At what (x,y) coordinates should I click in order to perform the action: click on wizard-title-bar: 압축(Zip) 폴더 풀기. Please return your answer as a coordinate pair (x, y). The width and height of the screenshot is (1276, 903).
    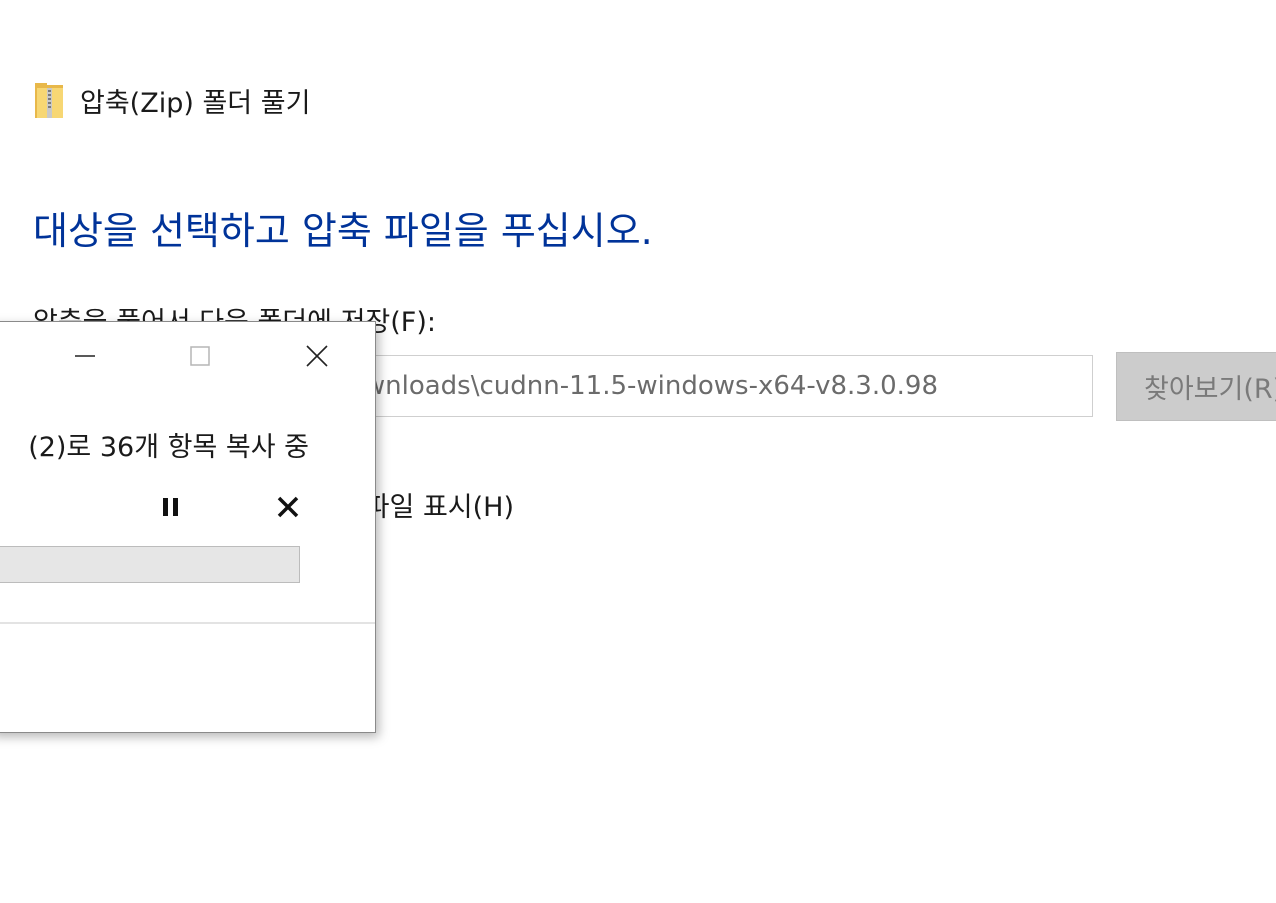
    Looking at the image, I should click on (172, 100).